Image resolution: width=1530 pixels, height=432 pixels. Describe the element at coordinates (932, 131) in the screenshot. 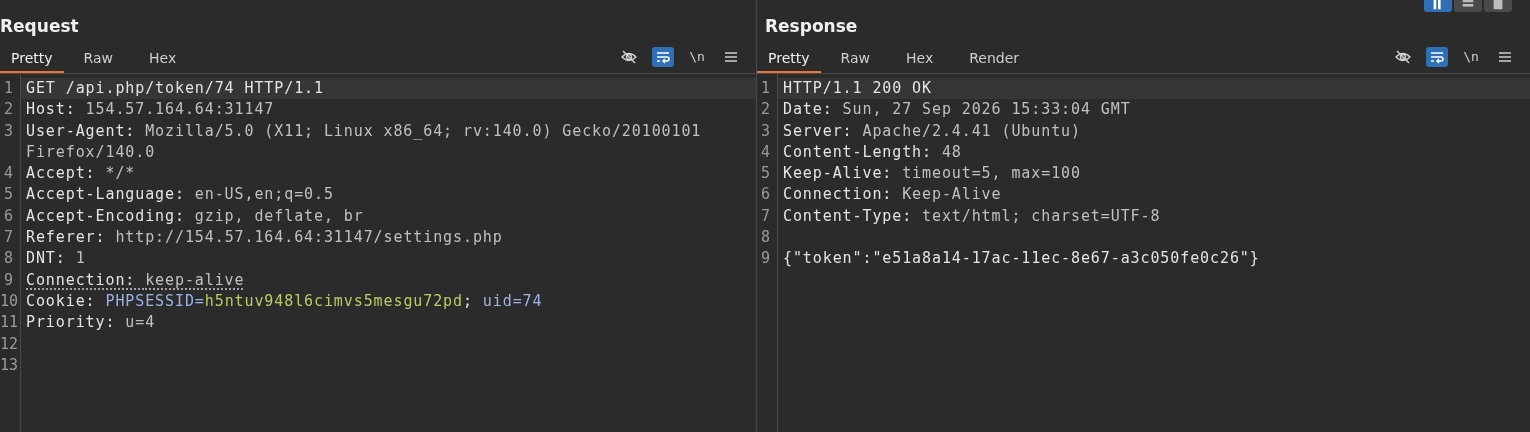

I see `code-line: Server: Apache/2.4.41 (Ubuntu)` at that location.